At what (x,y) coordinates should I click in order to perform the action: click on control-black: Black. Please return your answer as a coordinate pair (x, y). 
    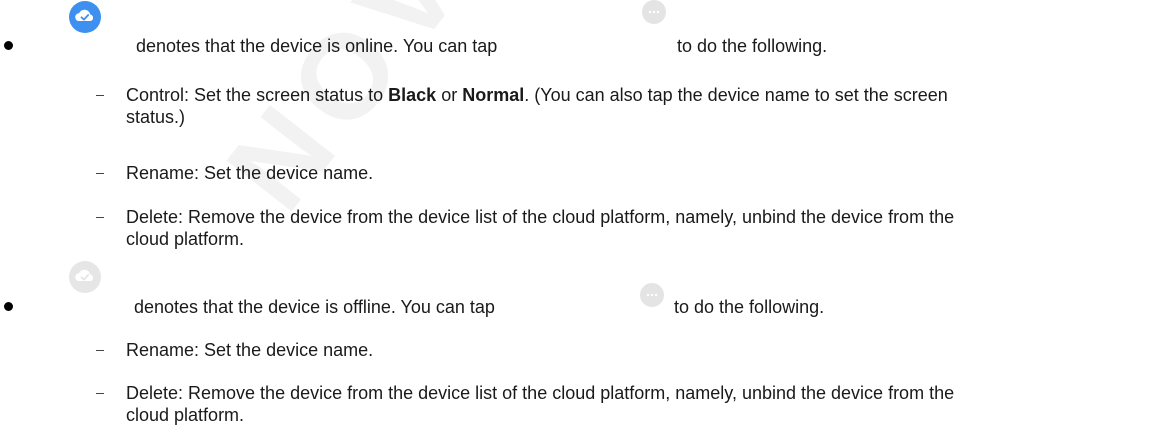
    Looking at the image, I should click on (412, 95).